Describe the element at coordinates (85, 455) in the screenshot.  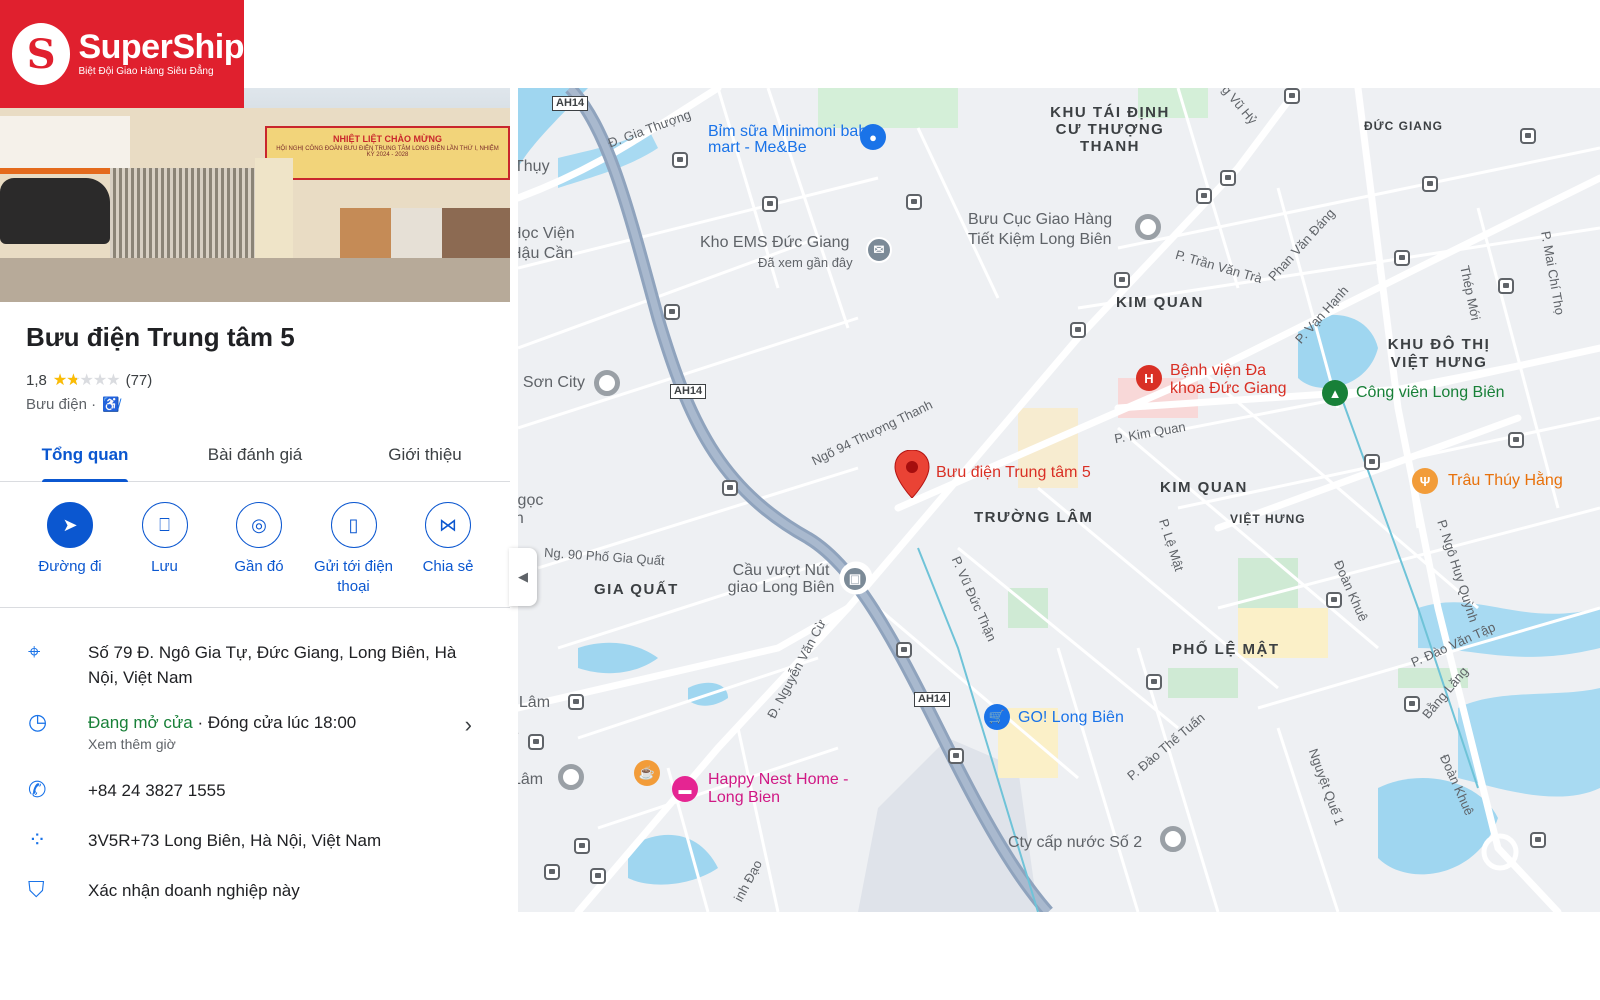
I see `tab-overview: Tổng quan` at that location.